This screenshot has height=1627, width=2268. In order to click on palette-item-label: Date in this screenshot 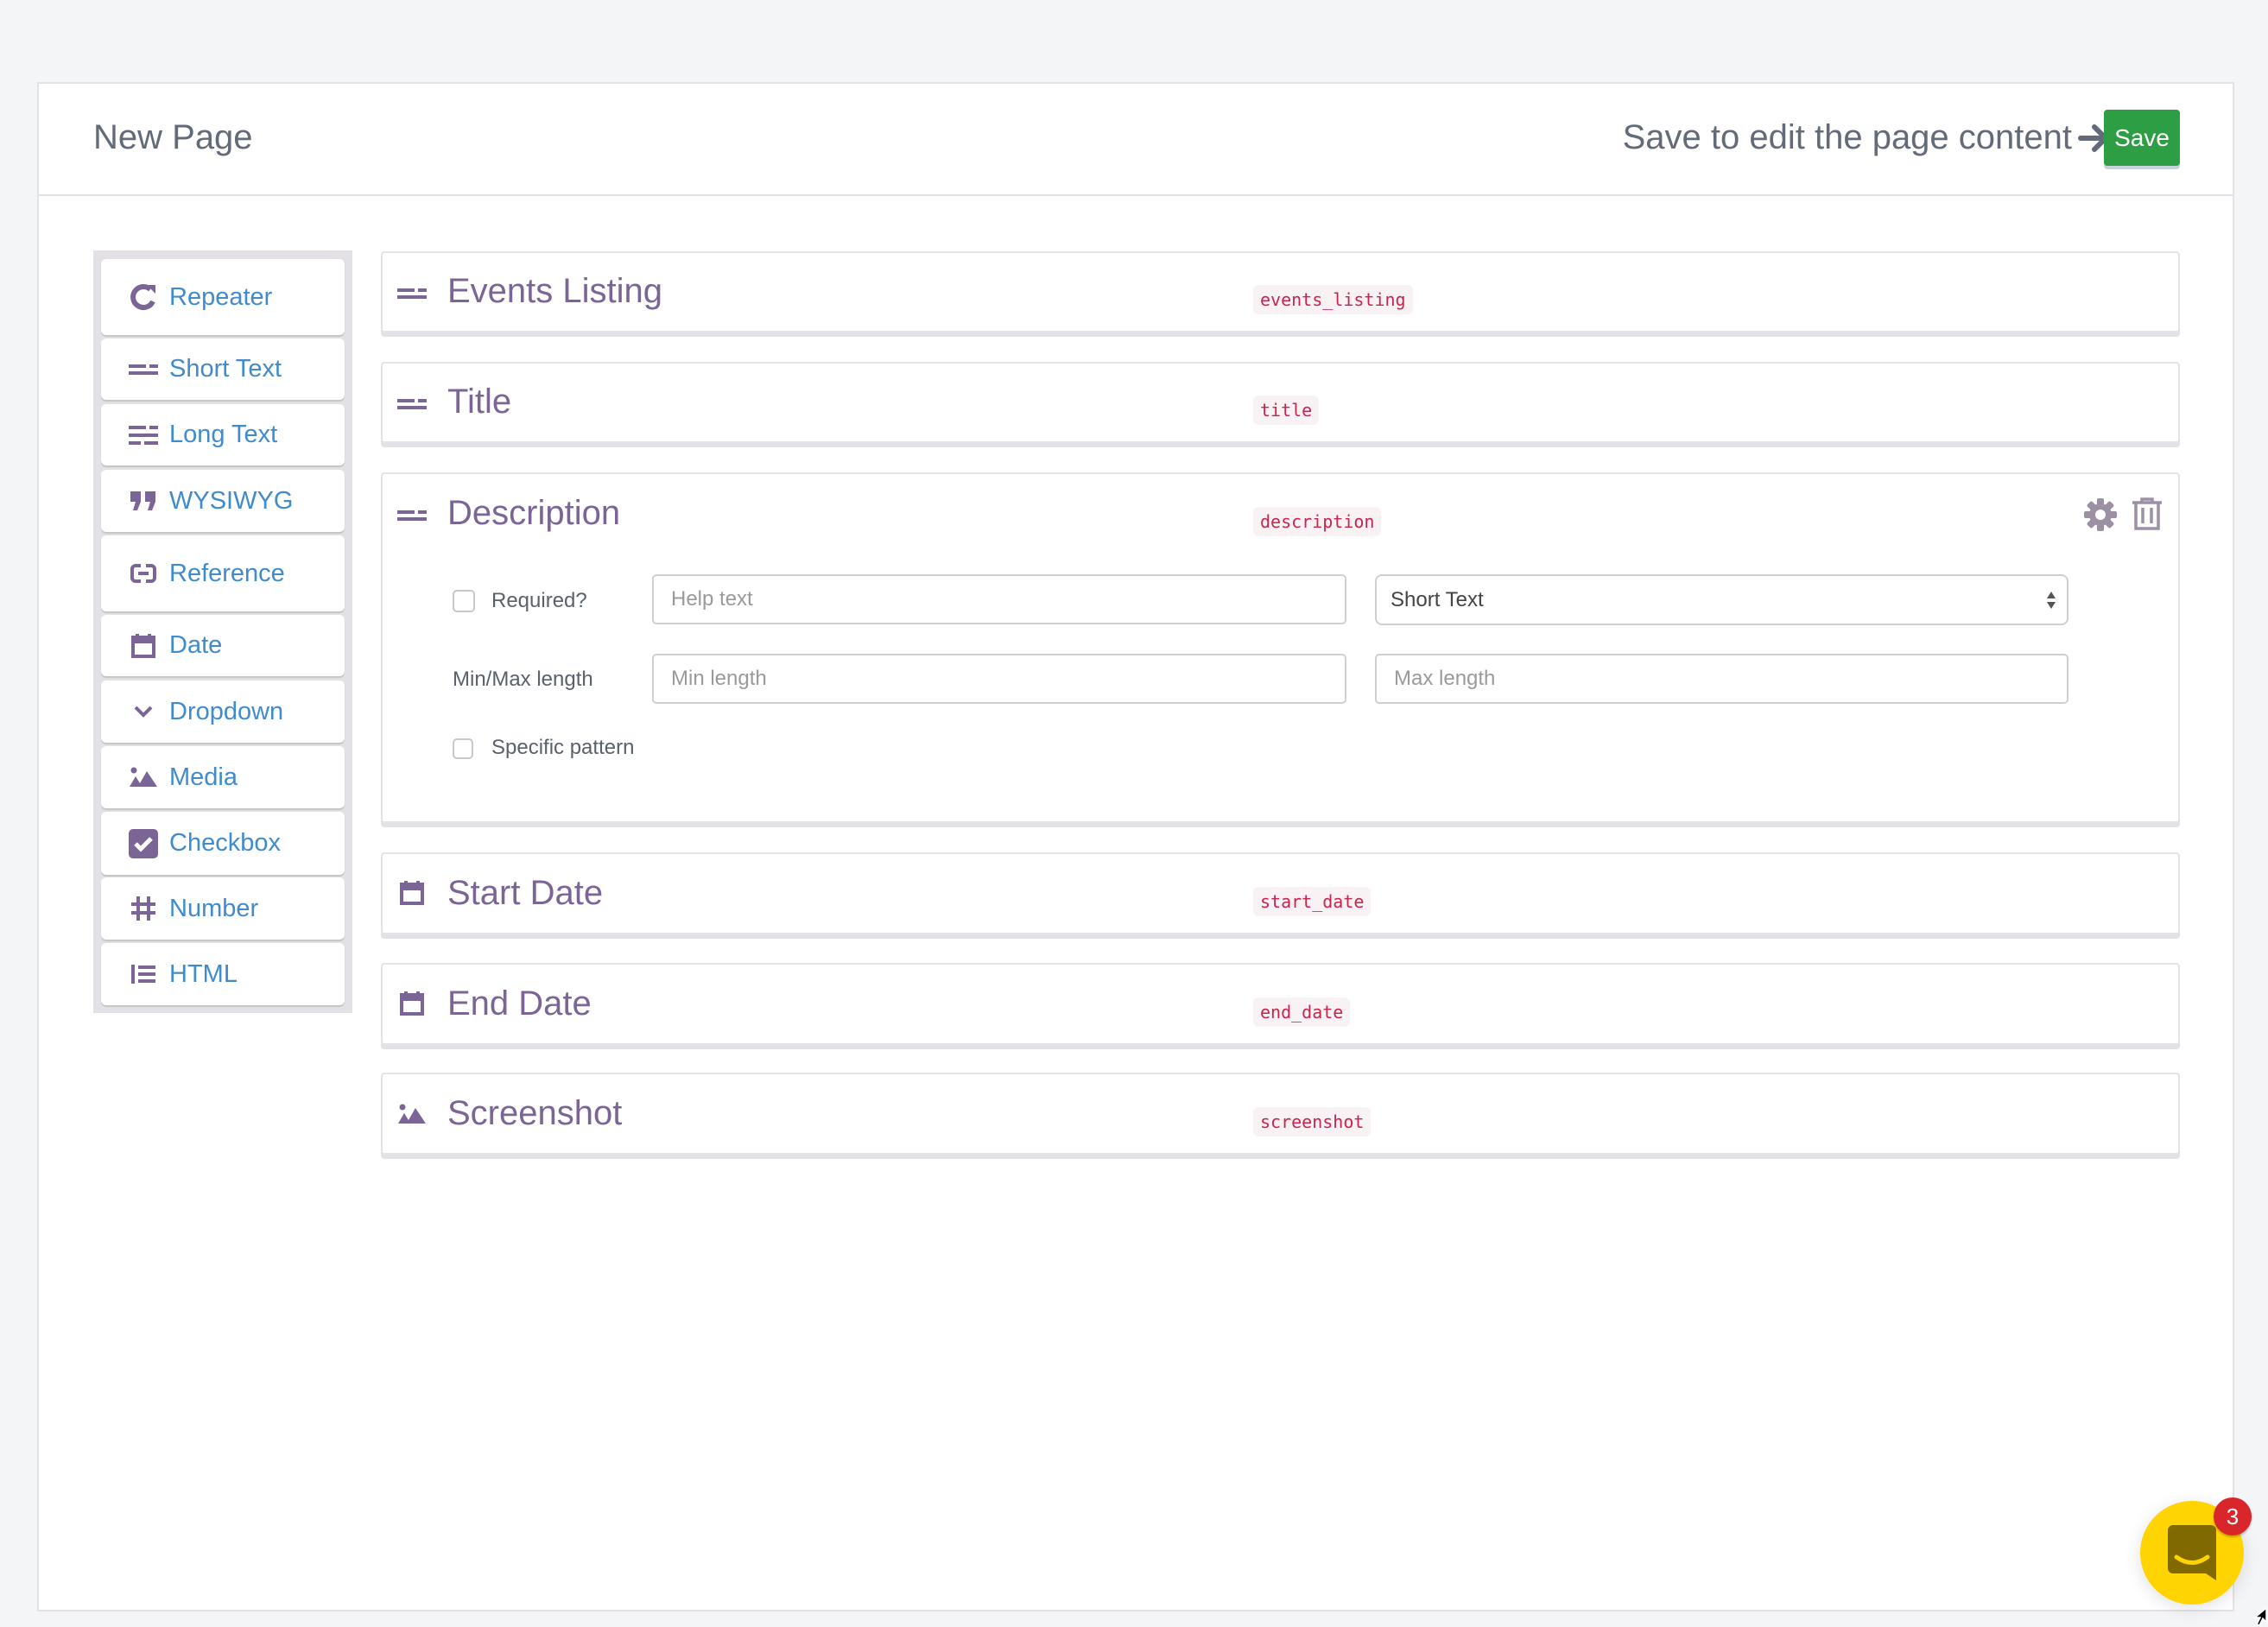, I will do `click(196, 645)`.